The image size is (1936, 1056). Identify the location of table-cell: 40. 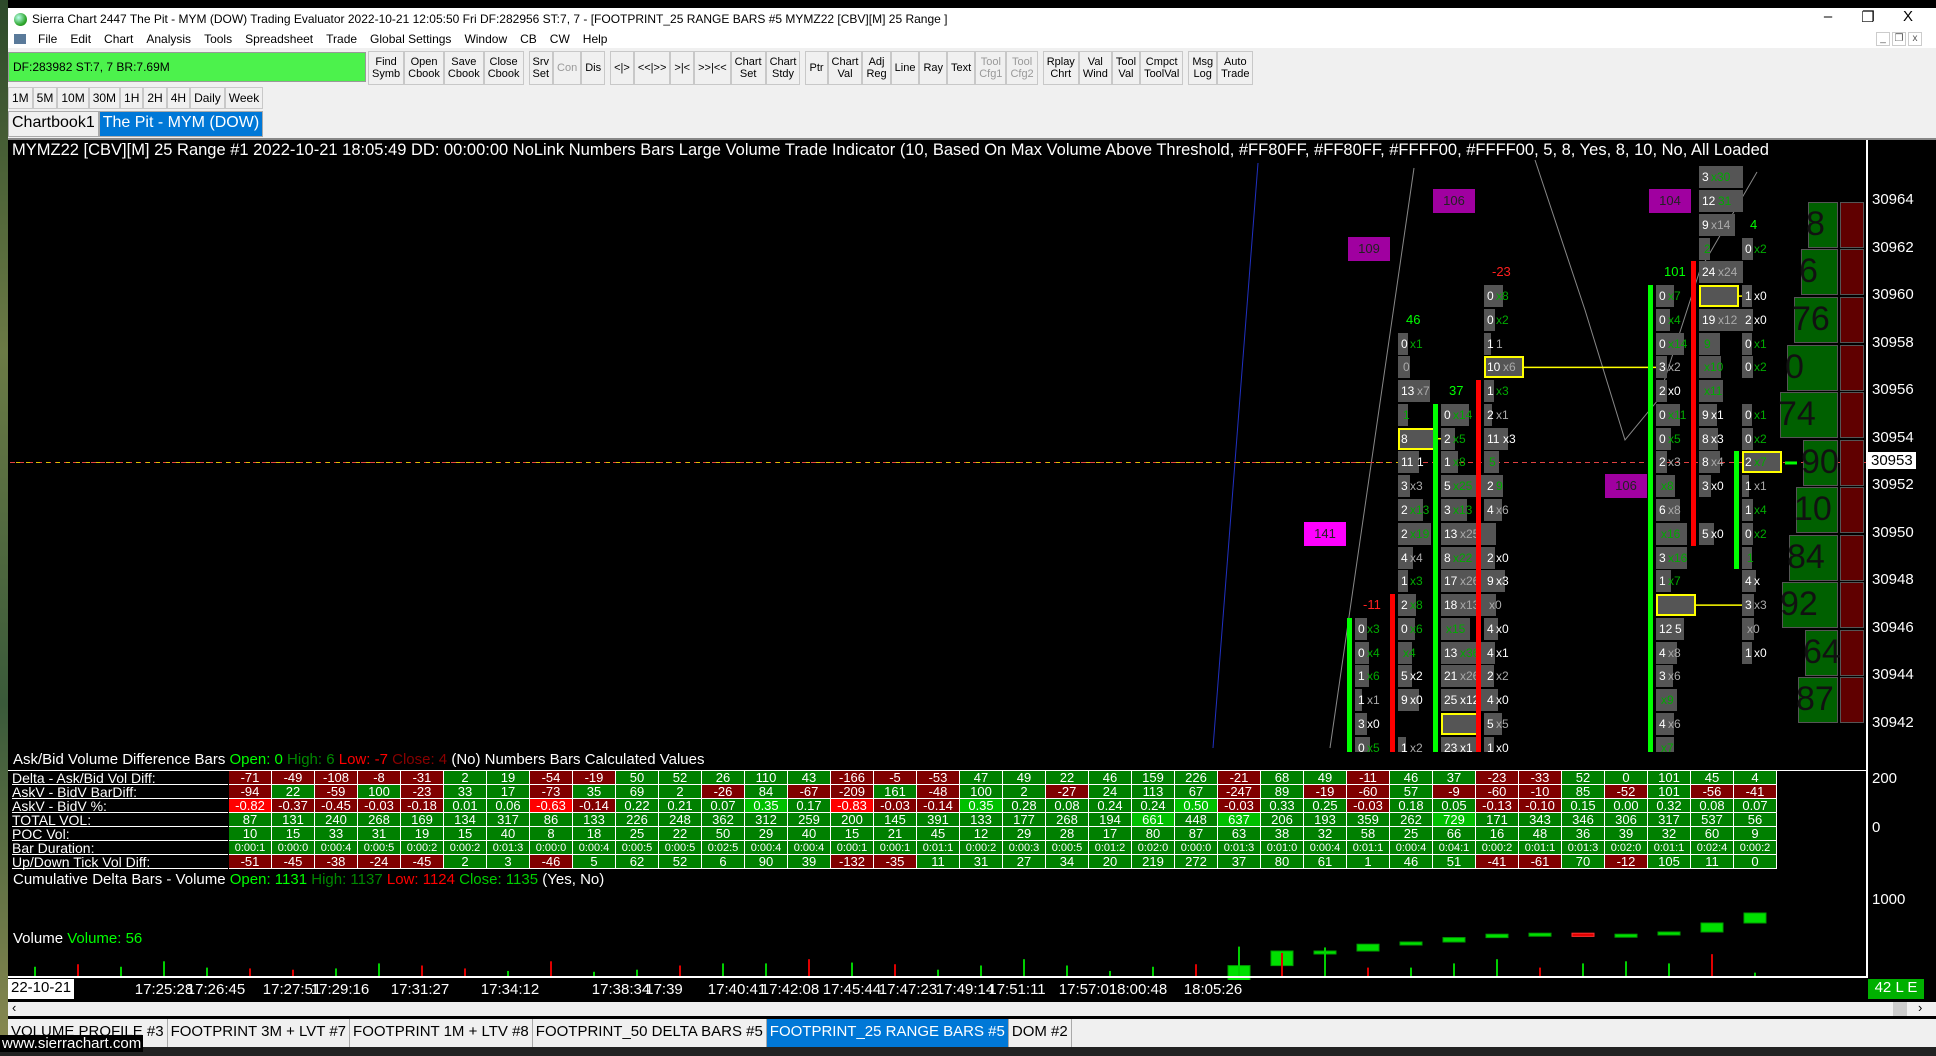
(508, 834).